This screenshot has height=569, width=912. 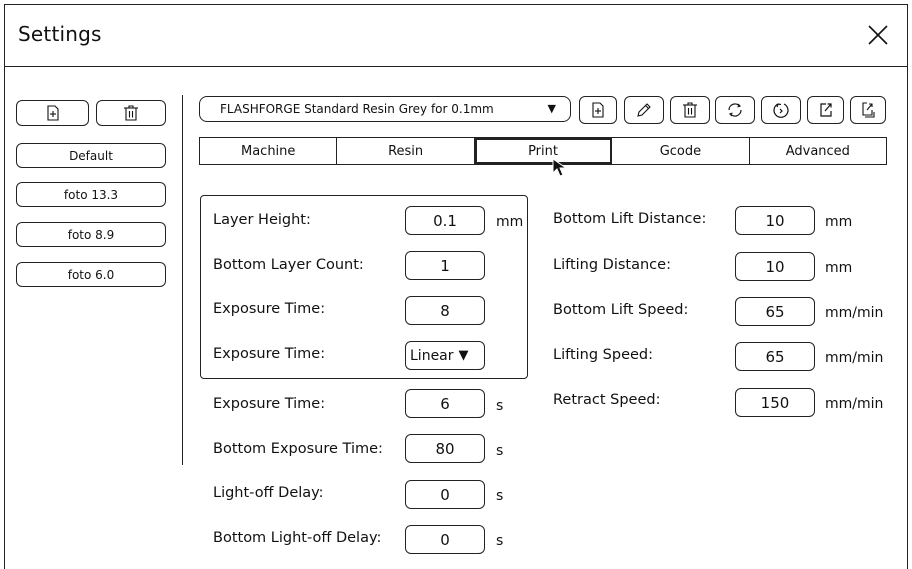 I want to click on layer-height-label: Layer Height:, so click(x=262, y=220).